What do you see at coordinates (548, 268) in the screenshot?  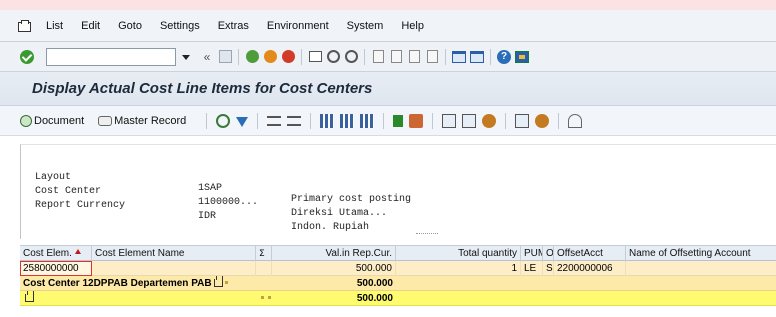 I see `cell-o: S` at bounding box center [548, 268].